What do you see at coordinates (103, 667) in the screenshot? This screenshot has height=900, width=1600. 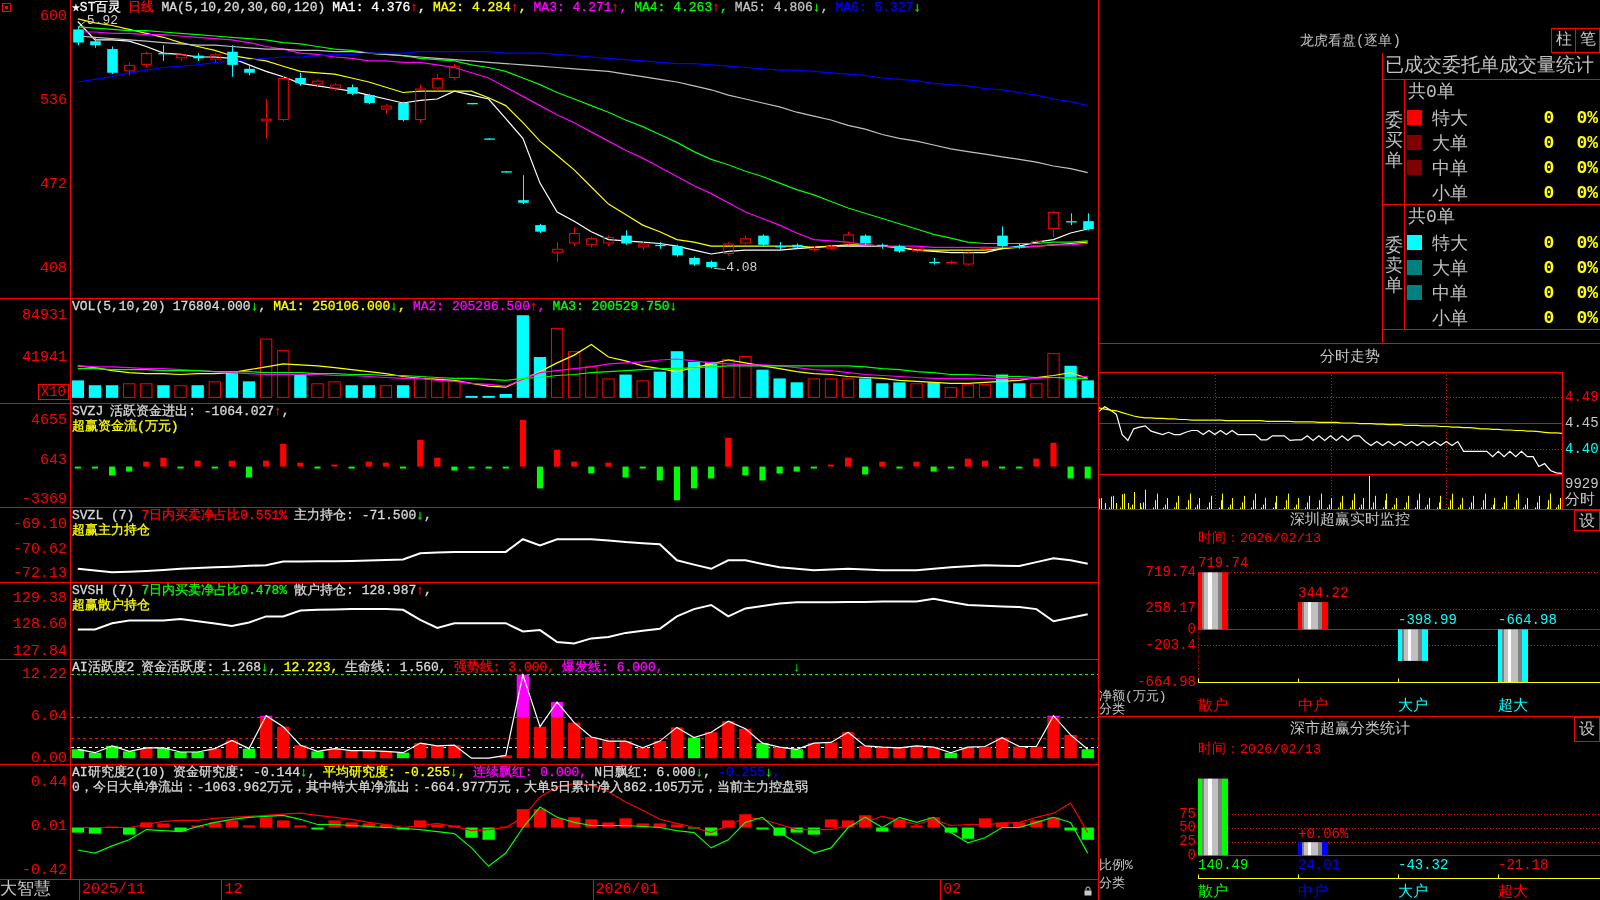 I see `indicator-readout: AI活跃度2` at bounding box center [103, 667].